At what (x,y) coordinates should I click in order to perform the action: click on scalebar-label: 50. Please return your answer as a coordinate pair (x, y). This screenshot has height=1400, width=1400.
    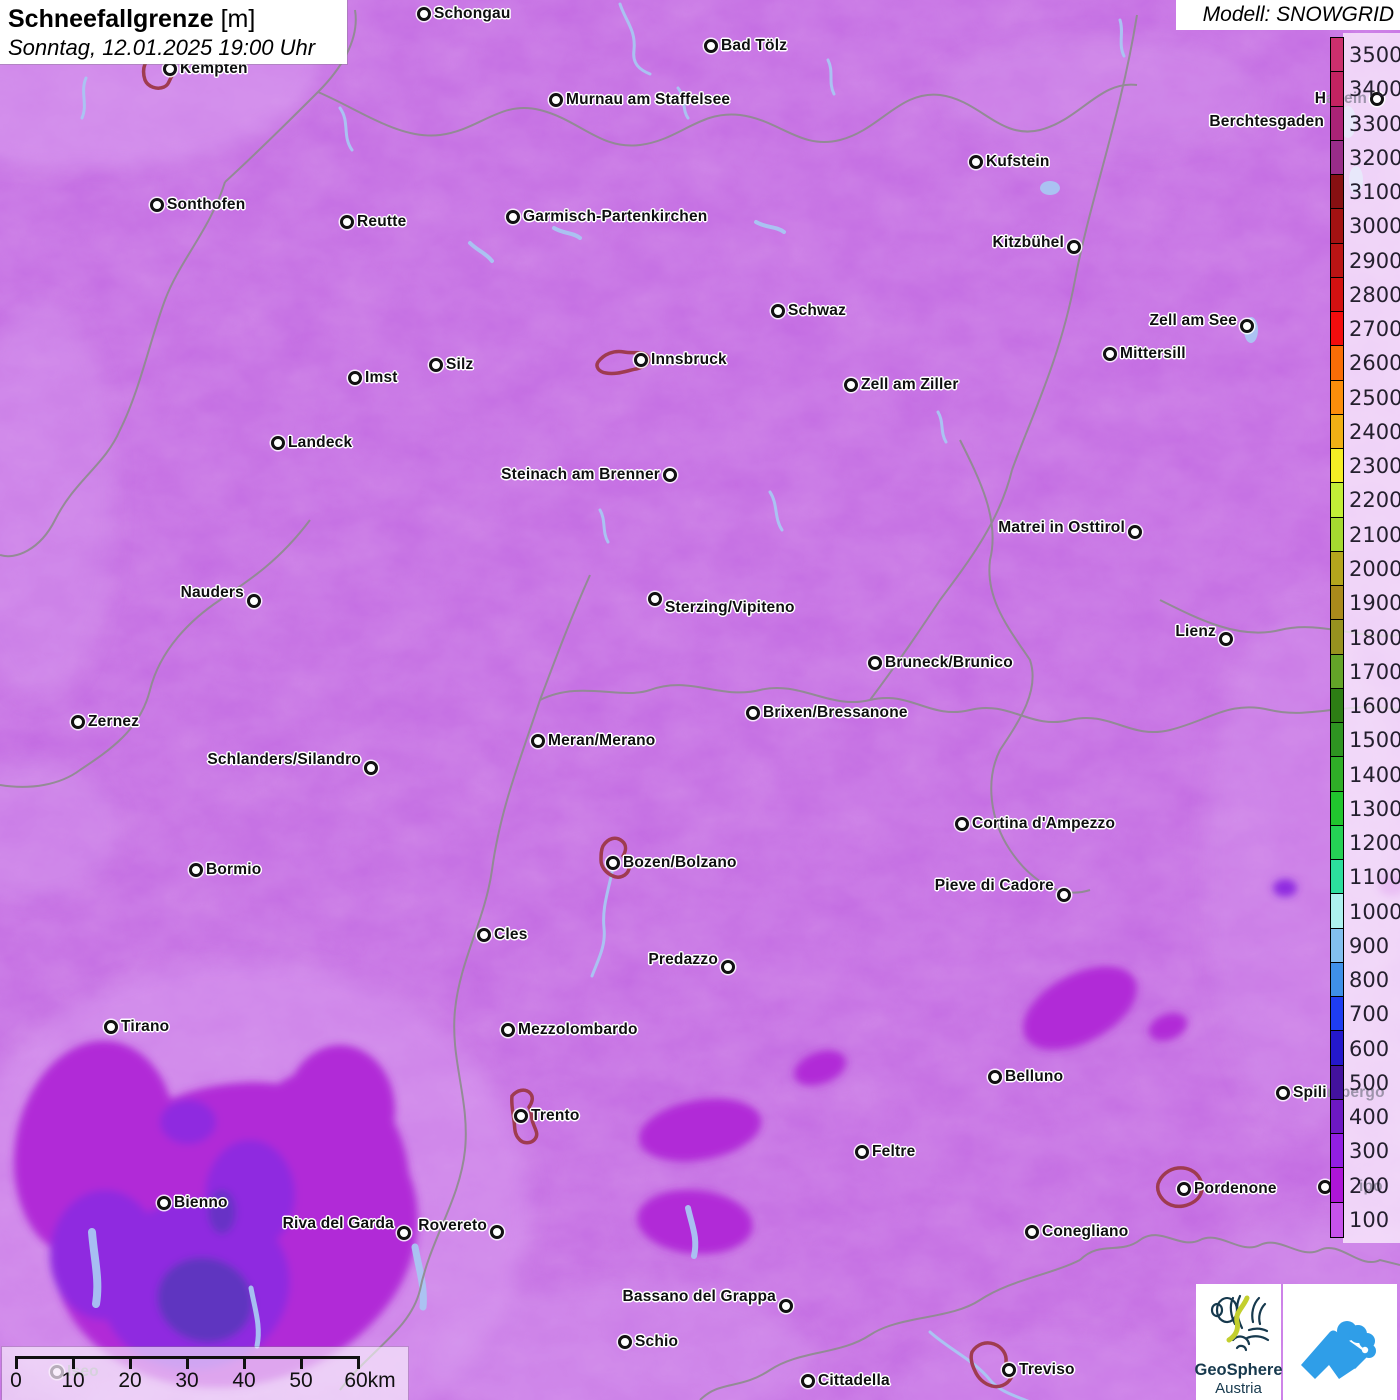
    Looking at the image, I should click on (301, 1380).